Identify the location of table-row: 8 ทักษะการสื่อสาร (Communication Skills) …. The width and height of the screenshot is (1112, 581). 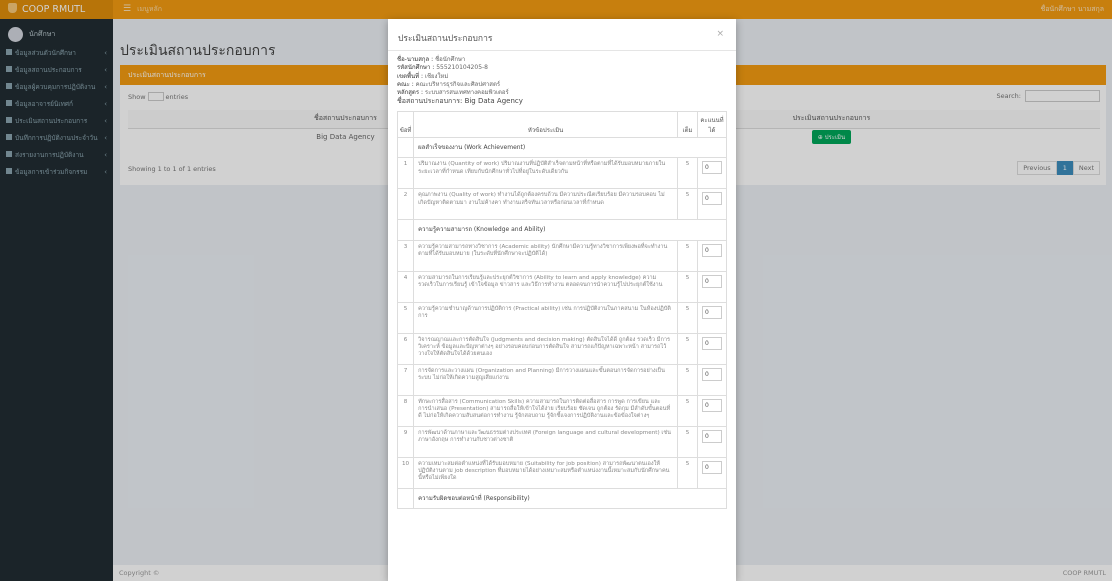
(561, 410).